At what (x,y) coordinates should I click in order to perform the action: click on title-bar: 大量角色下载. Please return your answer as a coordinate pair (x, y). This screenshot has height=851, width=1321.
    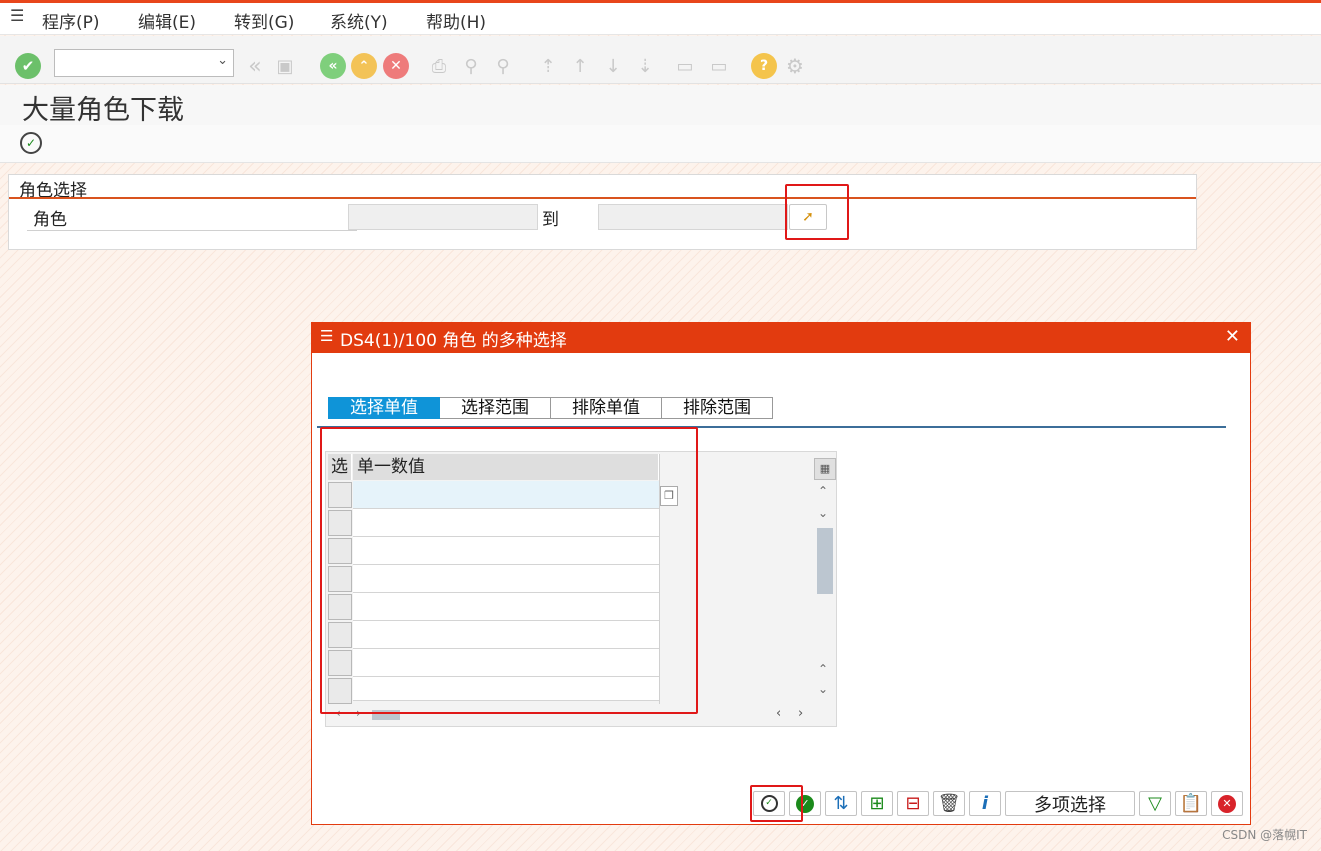
    Looking at the image, I should click on (660, 105).